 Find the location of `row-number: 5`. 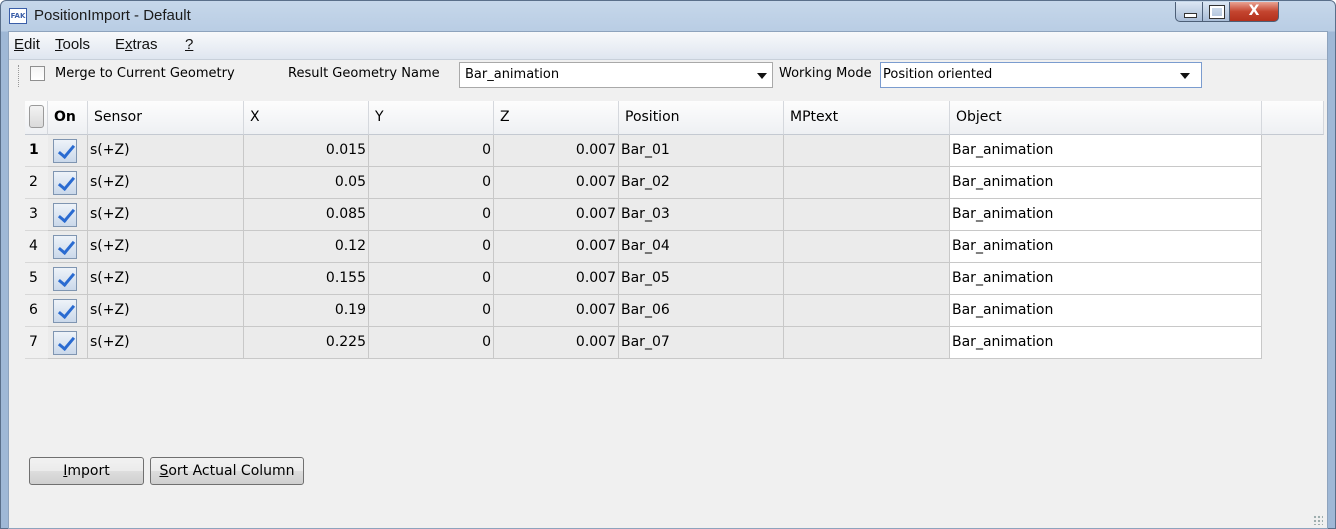

row-number: 5 is located at coordinates (33, 278).